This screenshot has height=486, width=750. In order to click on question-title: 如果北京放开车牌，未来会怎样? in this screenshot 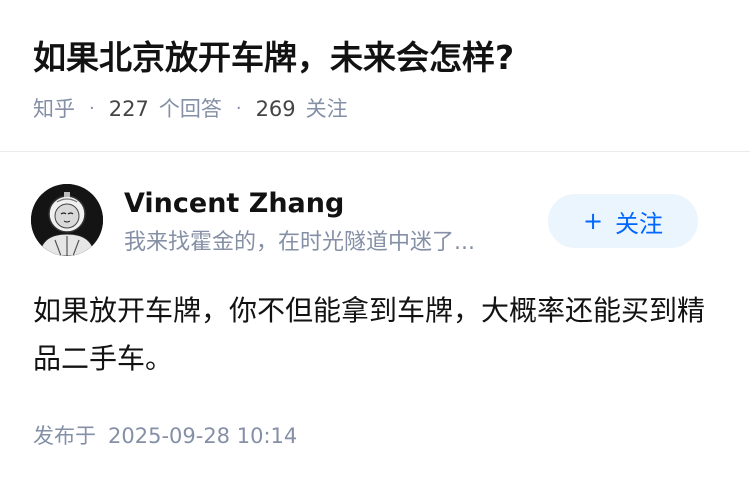, I will do `click(273, 58)`.